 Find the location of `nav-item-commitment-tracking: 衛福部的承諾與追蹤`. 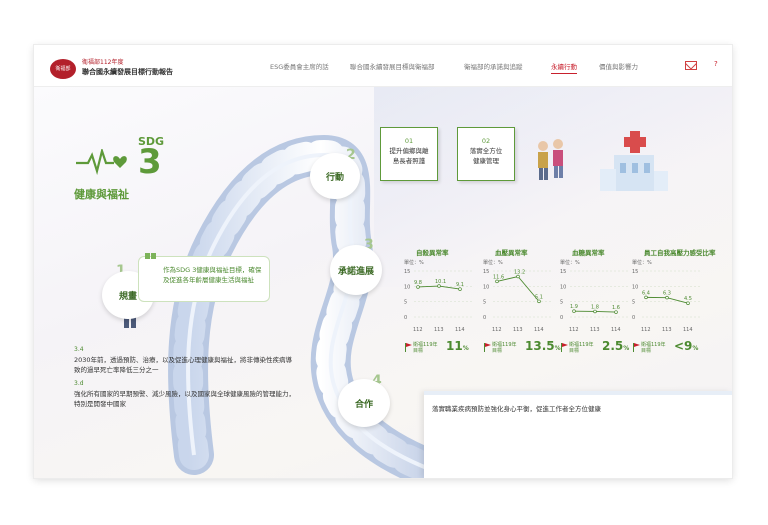

nav-item-commitment-tracking: 衛福部的承諾與追蹤 is located at coordinates (493, 66).